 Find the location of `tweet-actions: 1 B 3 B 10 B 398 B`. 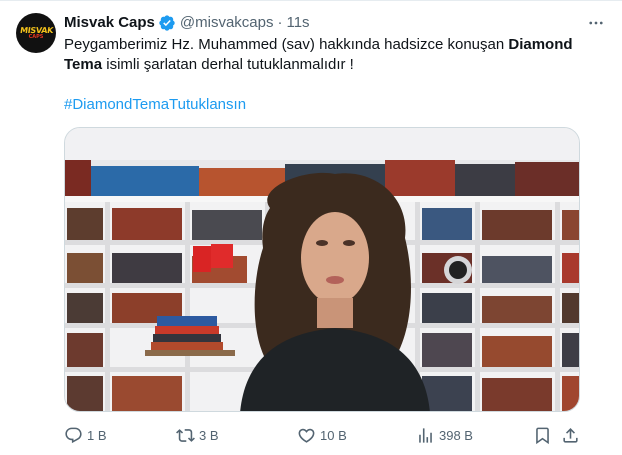

tweet-actions: 1 B 3 B 10 B 398 B is located at coordinates (324, 435).